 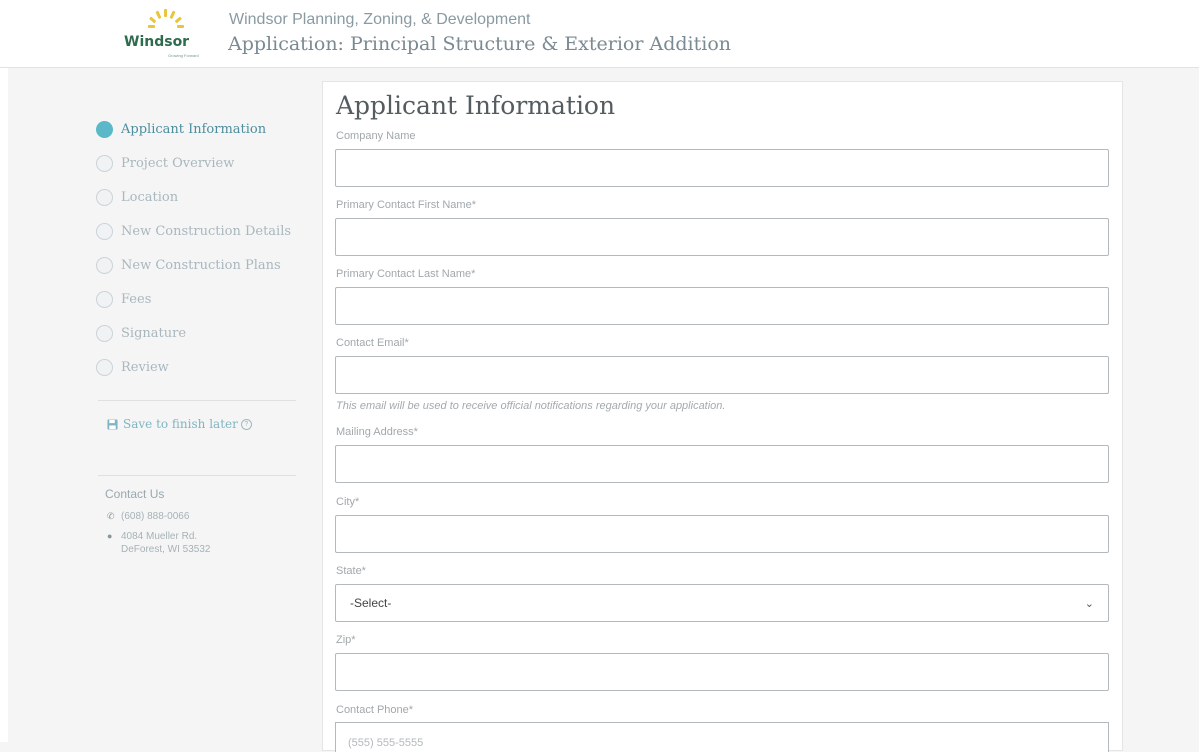 I want to click on address-line-2: DeForest, WI 53532, so click(x=166, y=549).